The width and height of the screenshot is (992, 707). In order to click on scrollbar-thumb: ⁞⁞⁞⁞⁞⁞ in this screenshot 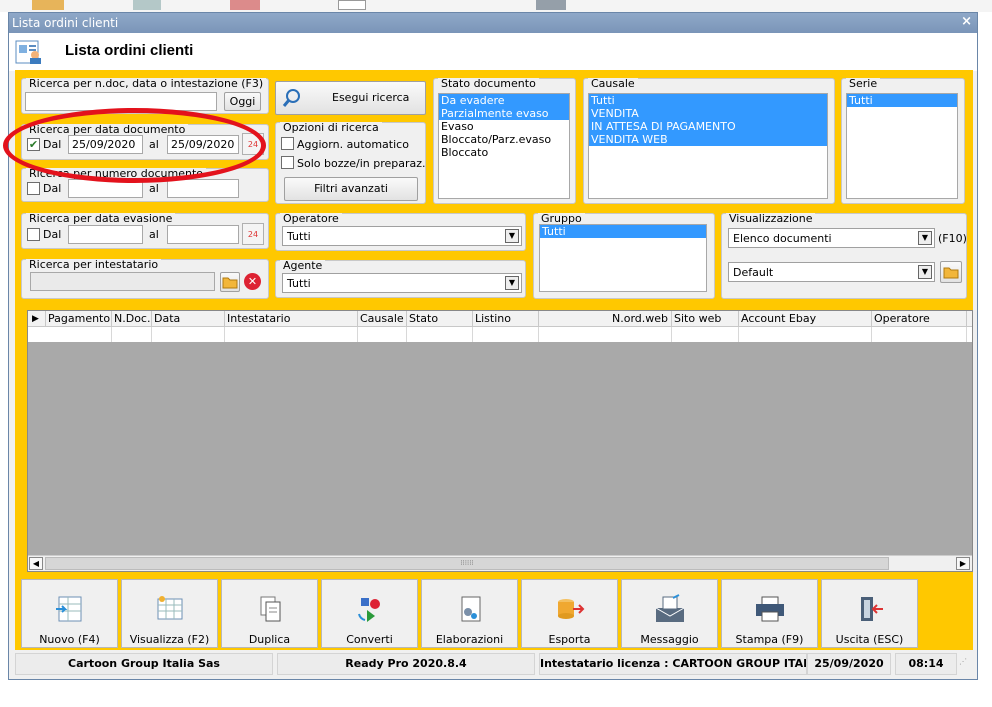, I will do `click(467, 563)`.